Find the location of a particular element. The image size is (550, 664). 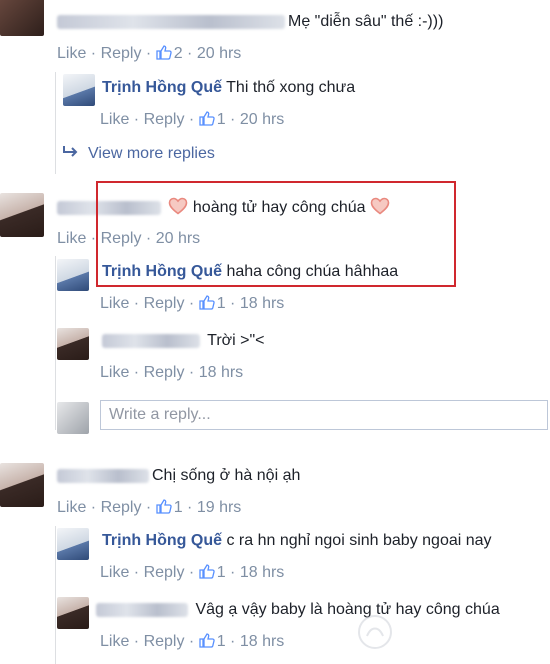

comment-text: Trời >"< is located at coordinates (183, 341).